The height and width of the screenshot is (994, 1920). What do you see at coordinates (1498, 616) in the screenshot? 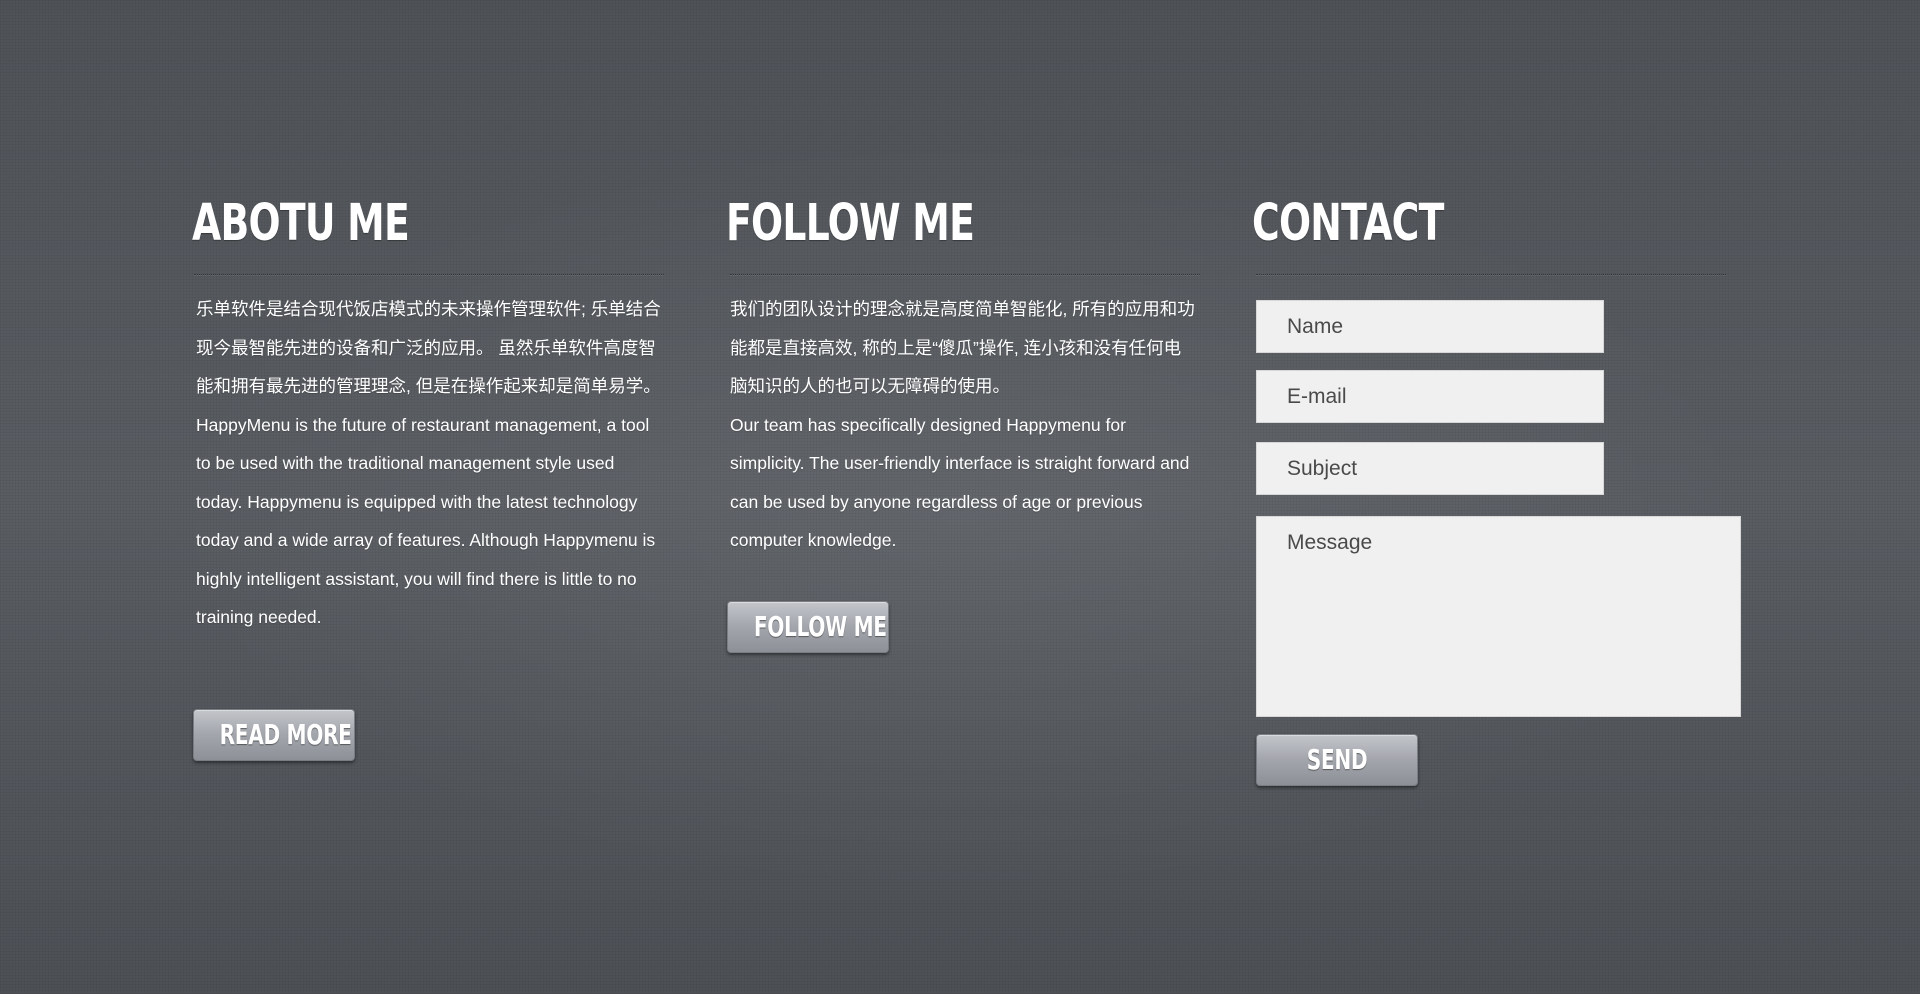
I see `message-textarea` at bounding box center [1498, 616].